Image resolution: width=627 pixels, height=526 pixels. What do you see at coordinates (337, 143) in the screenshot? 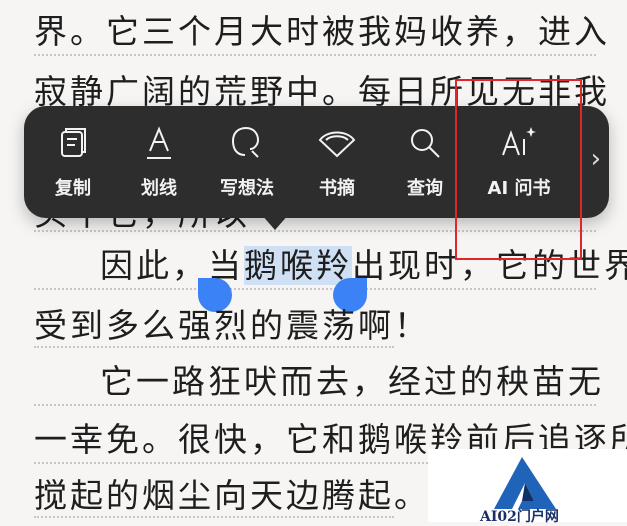
I see `excerpt-fan-icon` at bounding box center [337, 143].